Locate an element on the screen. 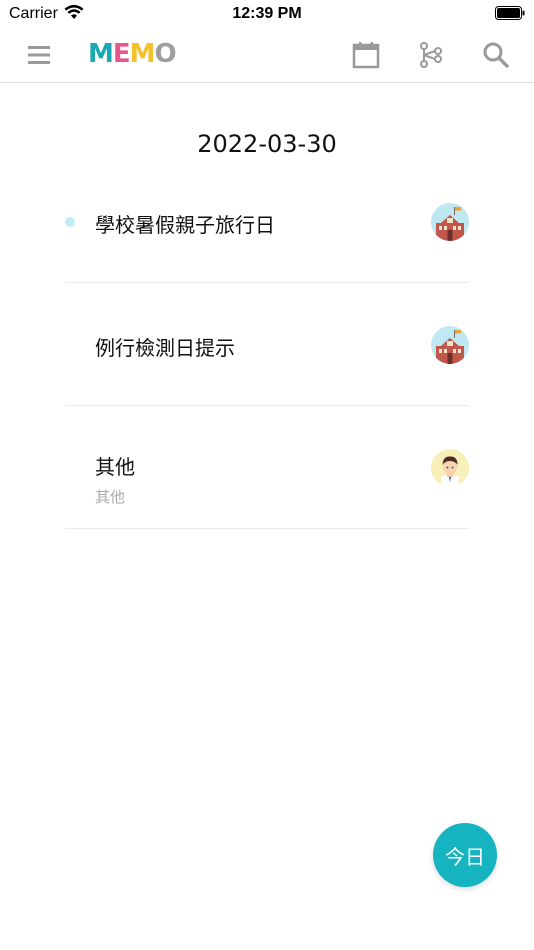  search-icon is located at coordinates (496, 55).